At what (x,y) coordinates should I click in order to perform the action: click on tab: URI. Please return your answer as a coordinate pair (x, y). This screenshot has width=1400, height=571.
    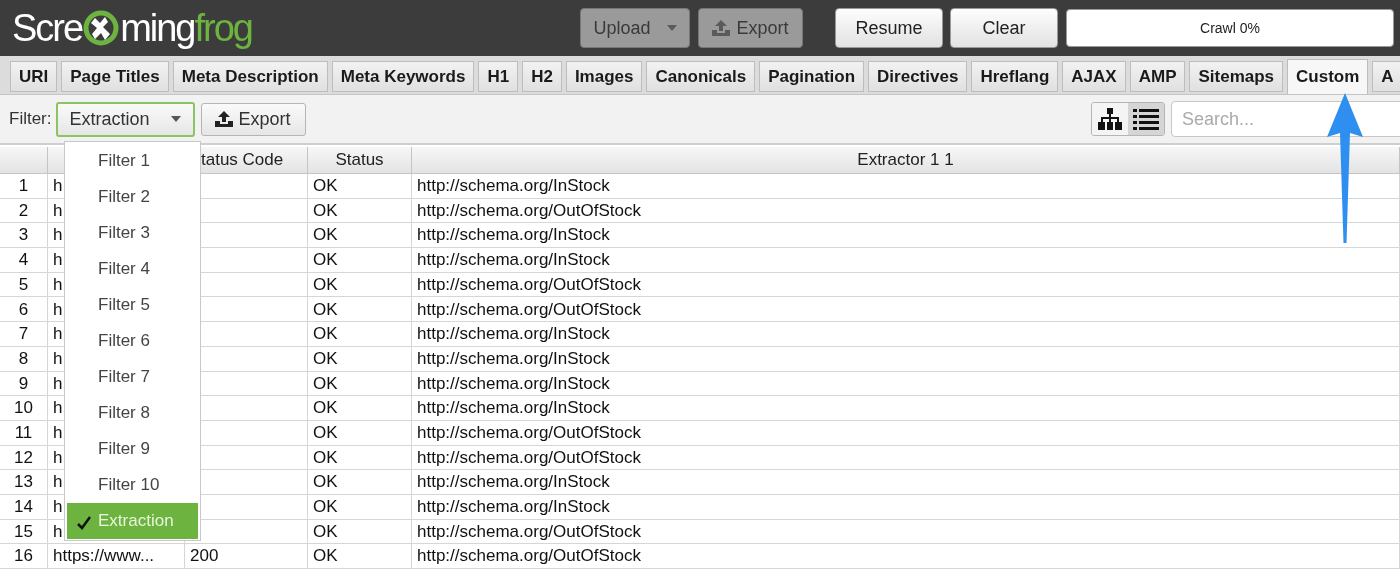
    Looking at the image, I should click on (34, 76).